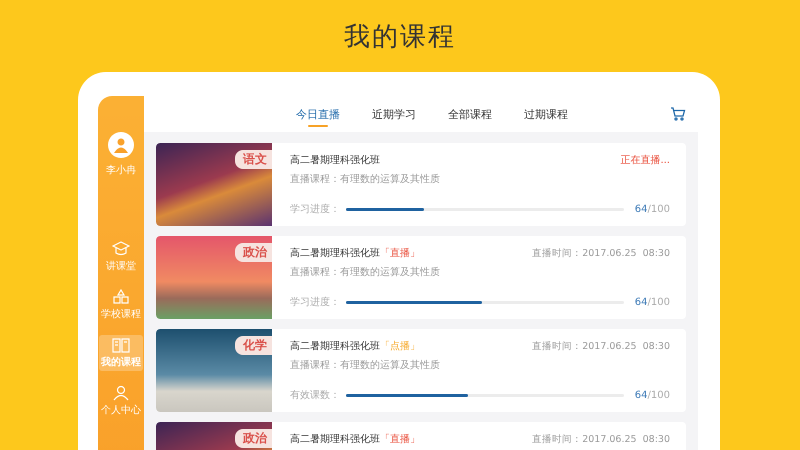 The image size is (800, 450). Describe the element at coordinates (394, 114) in the screenshot. I see `tab: 近期学习` at that location.